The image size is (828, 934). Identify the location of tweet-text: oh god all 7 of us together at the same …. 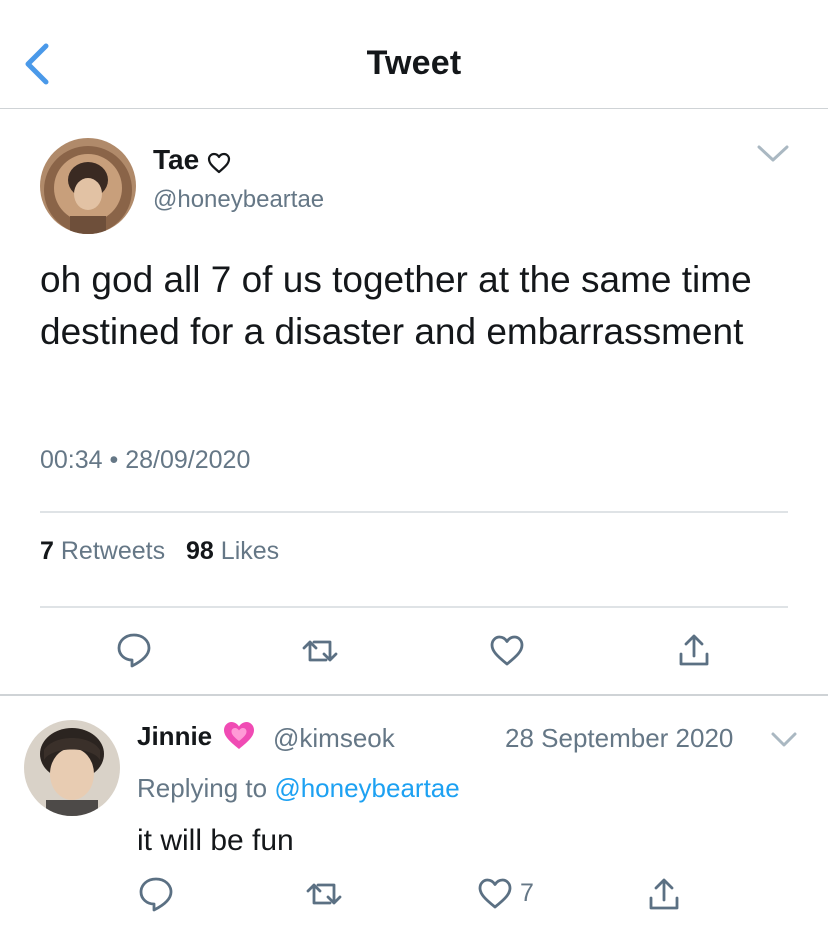
(396, 305).